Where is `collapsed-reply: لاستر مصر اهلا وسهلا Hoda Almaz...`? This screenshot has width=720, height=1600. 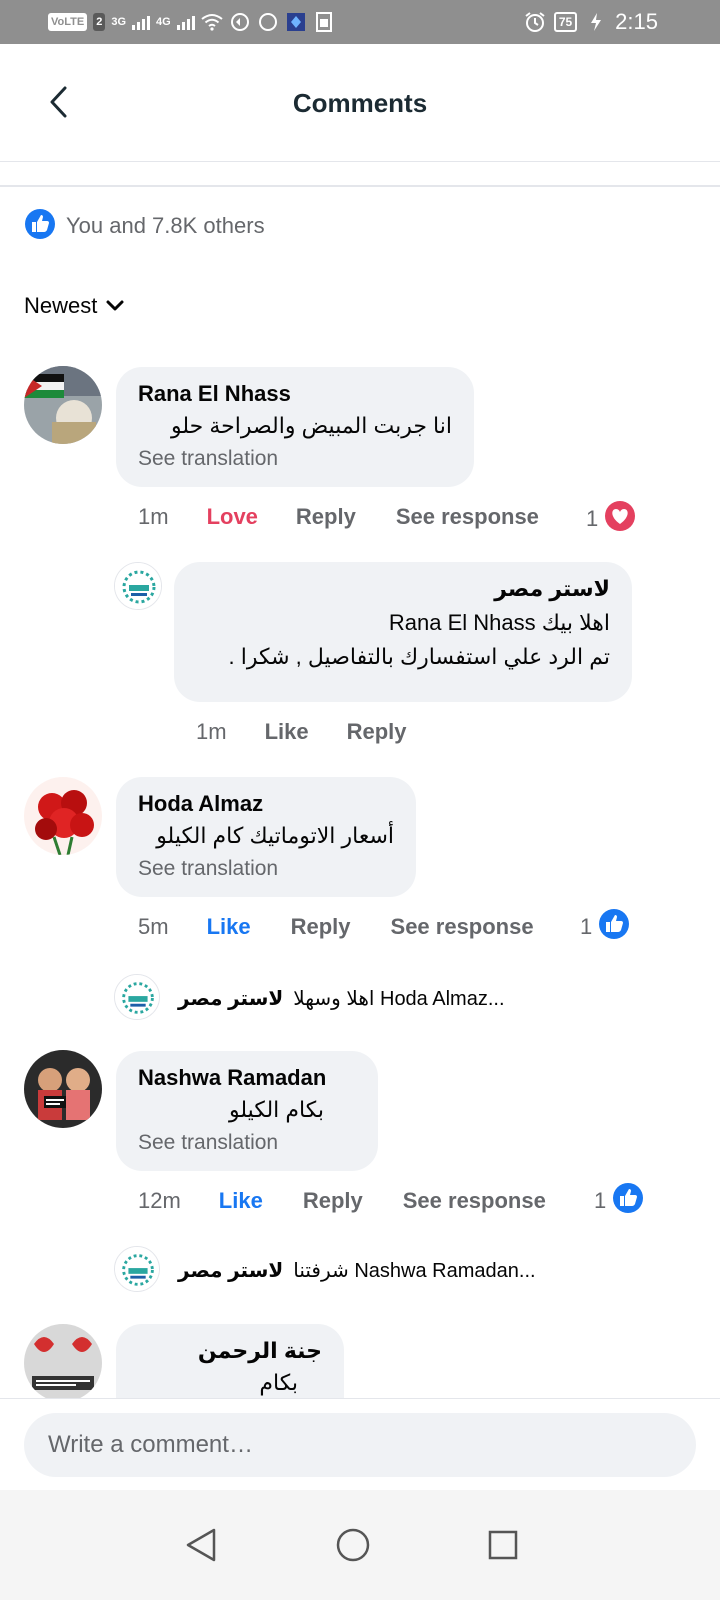 collapsed-reply: لاستر مصر اهلا وسهلا Hoda Almaz... is located at coordinates (341, 998).